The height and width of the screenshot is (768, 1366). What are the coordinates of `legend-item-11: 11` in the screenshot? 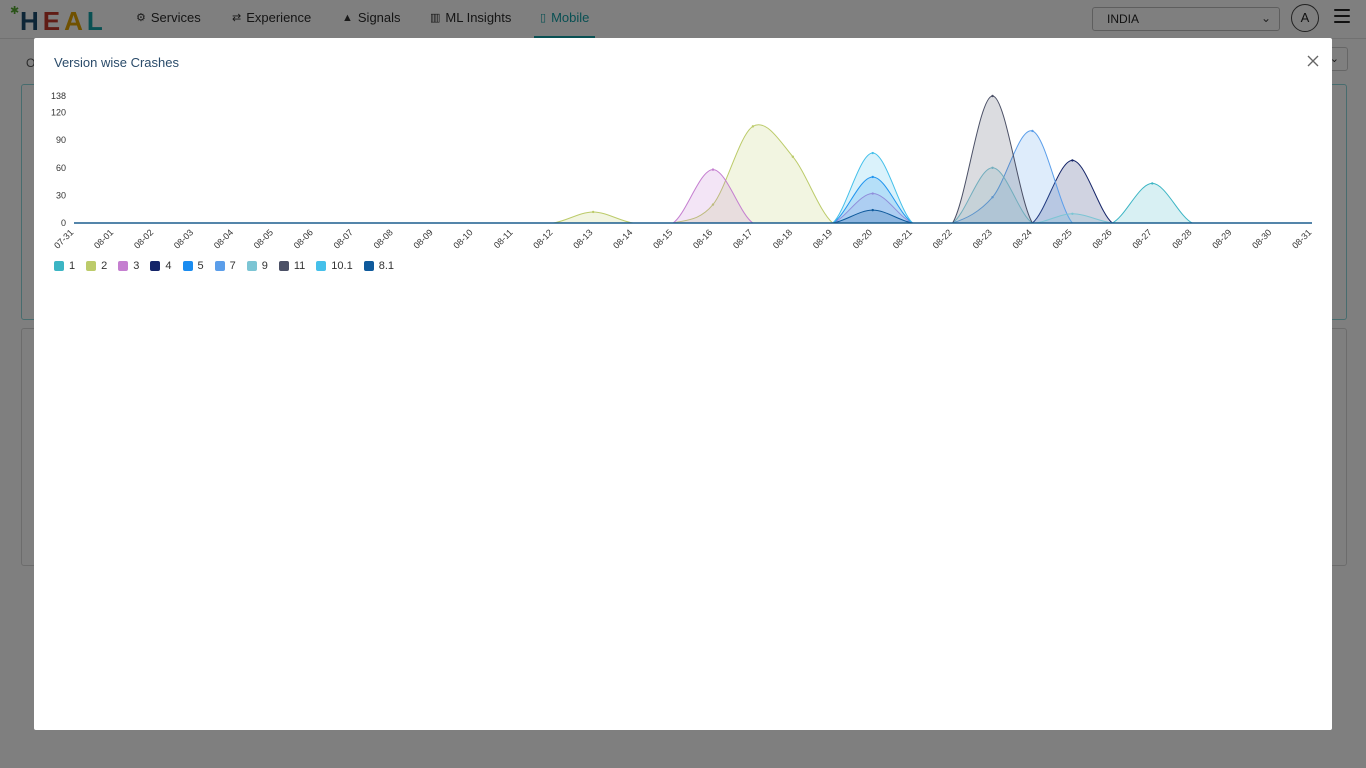 It's located at (292, 266).